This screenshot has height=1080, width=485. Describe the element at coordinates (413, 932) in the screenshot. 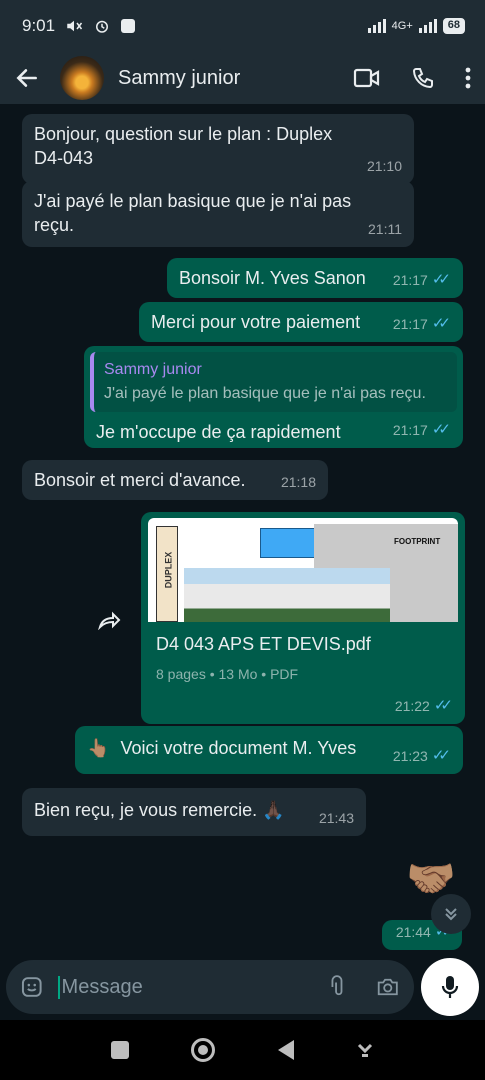

I see `message-time: 21:44` at that location.